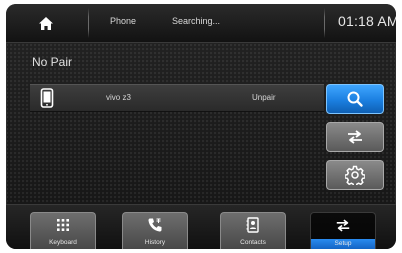 This screenshot has height=253, width=402. I want to click on pair-status-label: No Pair, so click(52, 62).